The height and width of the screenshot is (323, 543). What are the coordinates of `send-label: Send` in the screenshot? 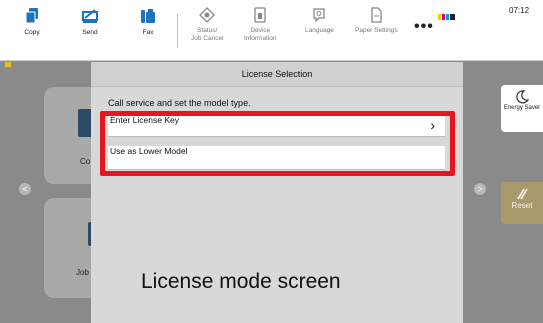 It's located at (90, 32).